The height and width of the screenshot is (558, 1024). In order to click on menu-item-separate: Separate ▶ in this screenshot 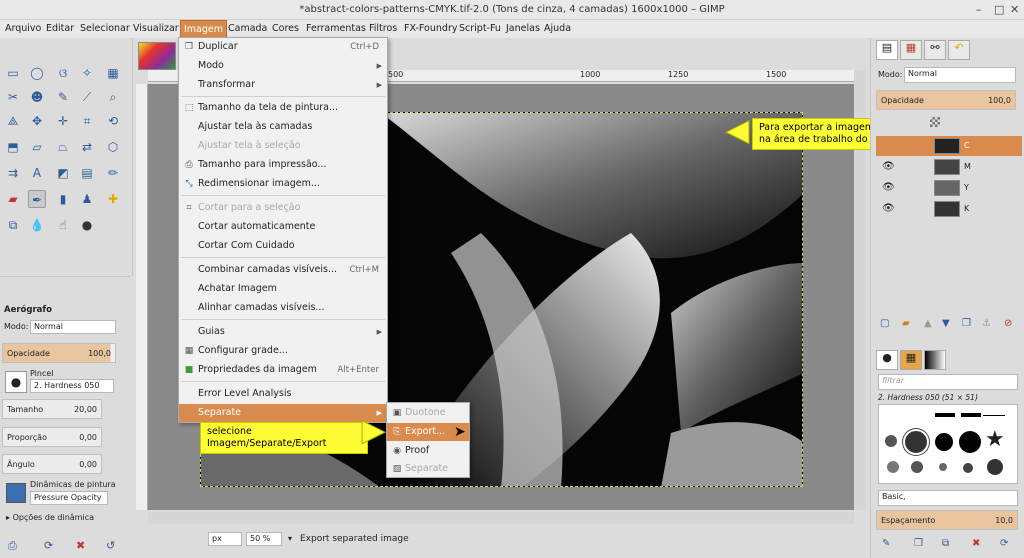, I will do `click(283, 413)`.